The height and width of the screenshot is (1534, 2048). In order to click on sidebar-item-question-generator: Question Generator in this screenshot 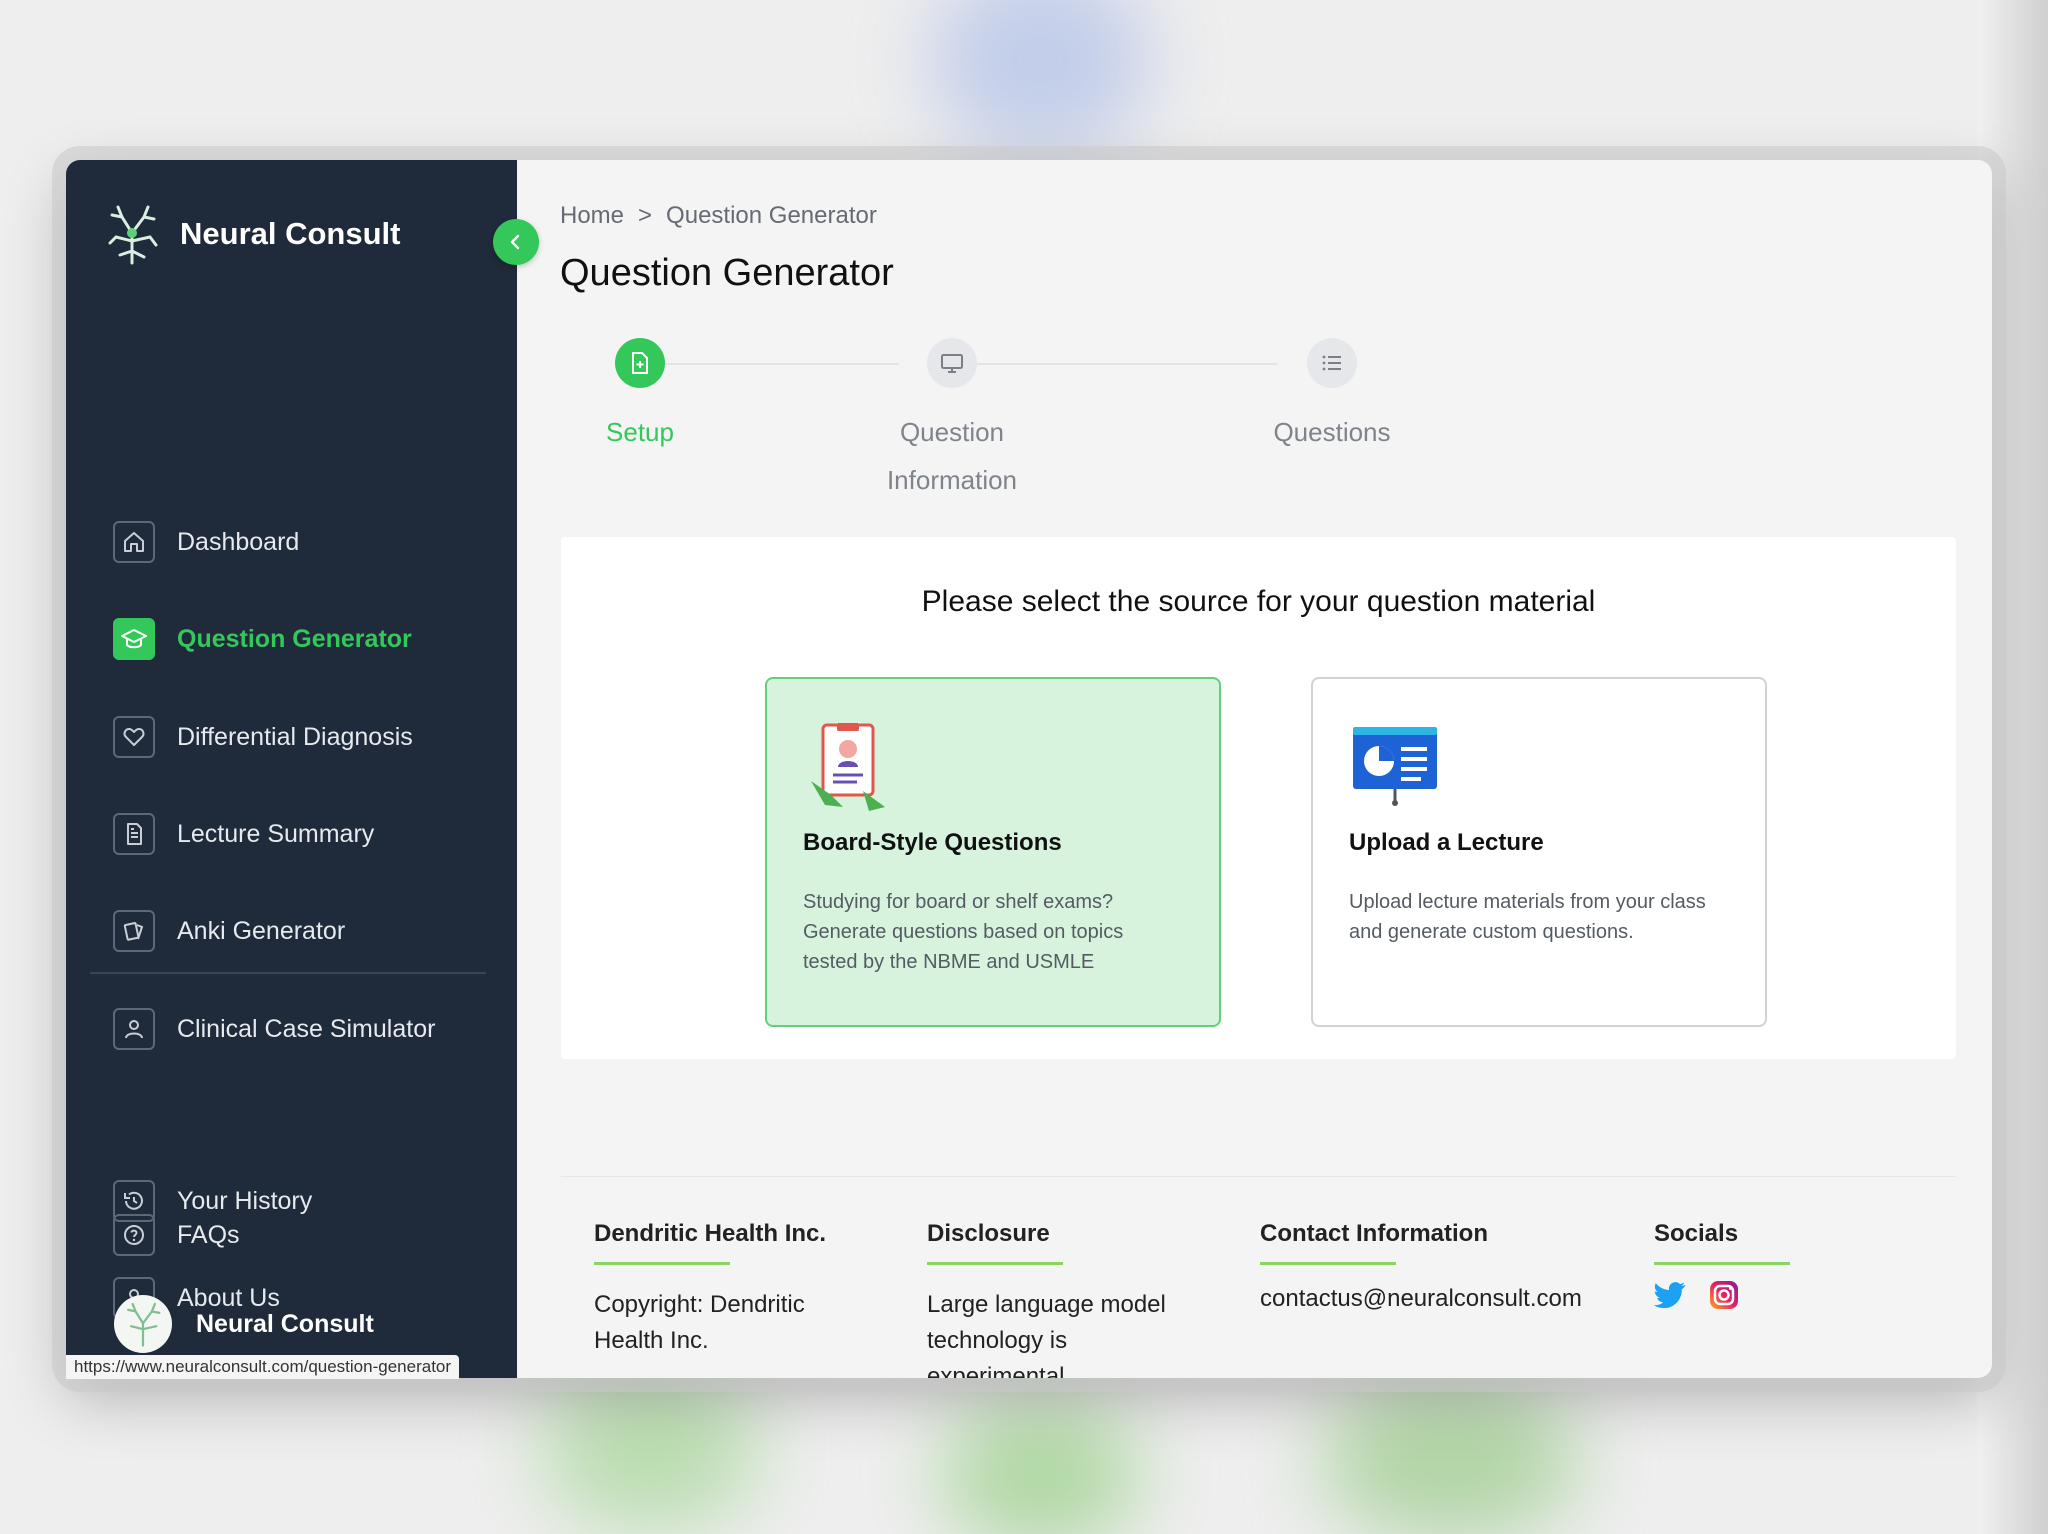, I will do `click(262, 639)`.